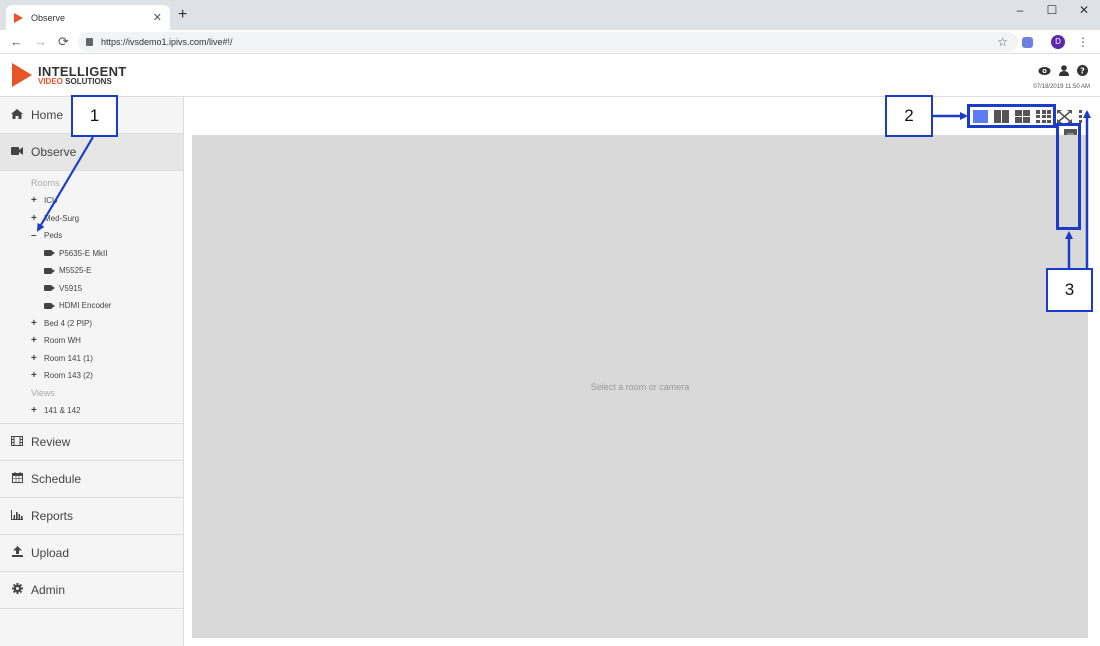  I want to click on bar-chart-icon, so click(17, 516).